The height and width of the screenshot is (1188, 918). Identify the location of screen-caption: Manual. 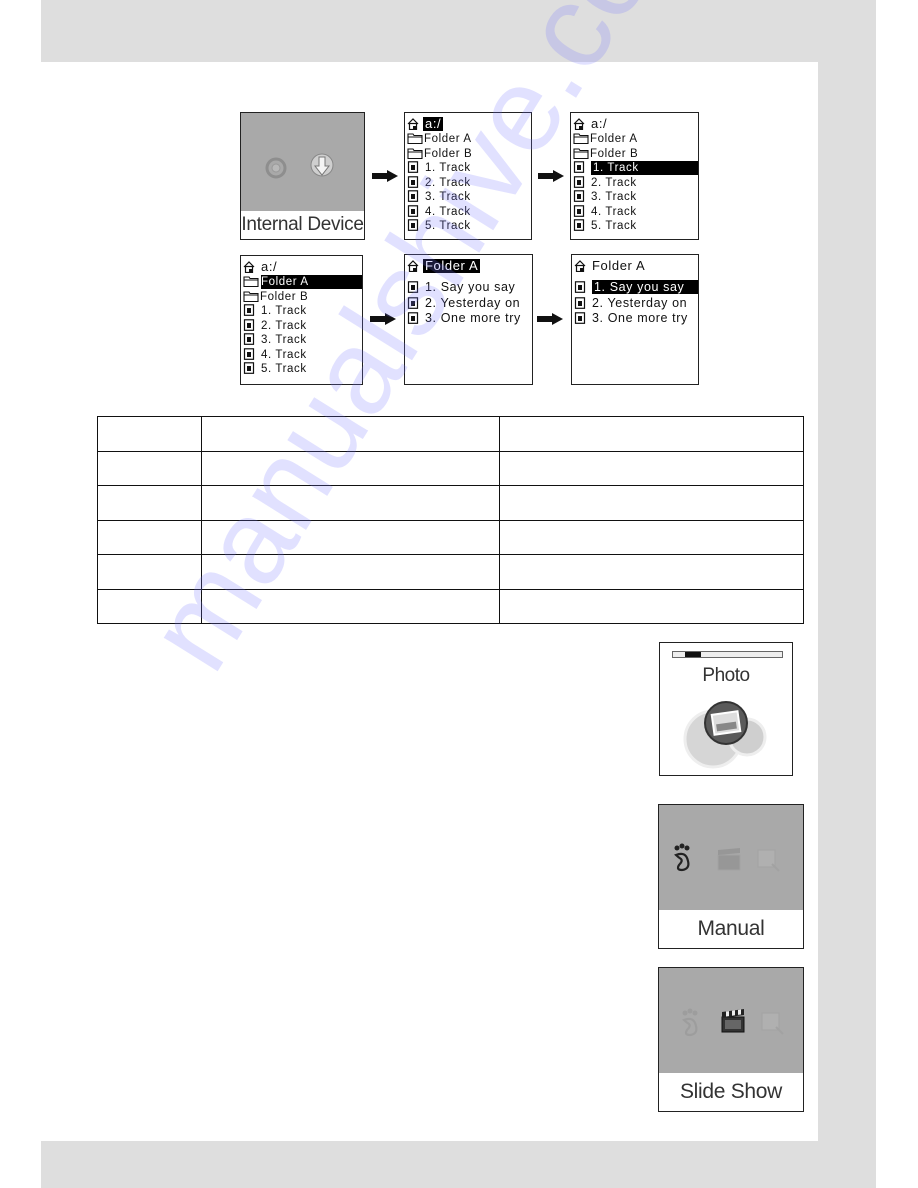
(731, 929).